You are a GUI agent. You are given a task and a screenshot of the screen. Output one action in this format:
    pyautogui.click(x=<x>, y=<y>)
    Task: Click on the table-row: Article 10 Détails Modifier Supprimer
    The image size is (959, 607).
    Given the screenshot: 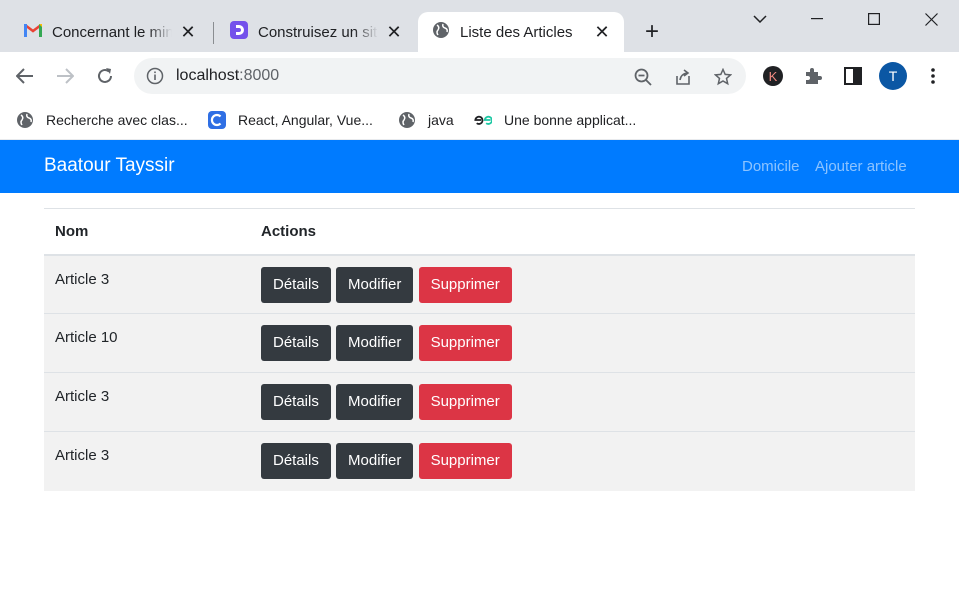 What is the action you would take?
    pyautogui.click(x=479, y=343)
    